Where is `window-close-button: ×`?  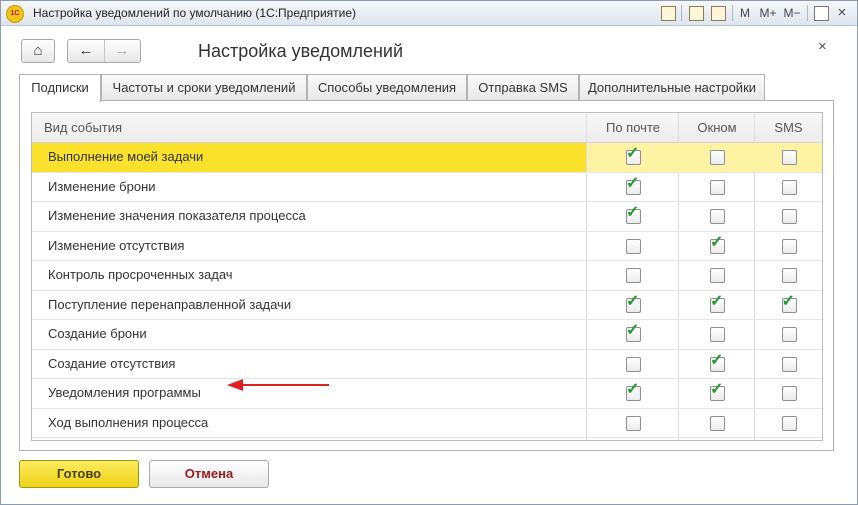
window-close-button: × is located at coordinates (842, 13).